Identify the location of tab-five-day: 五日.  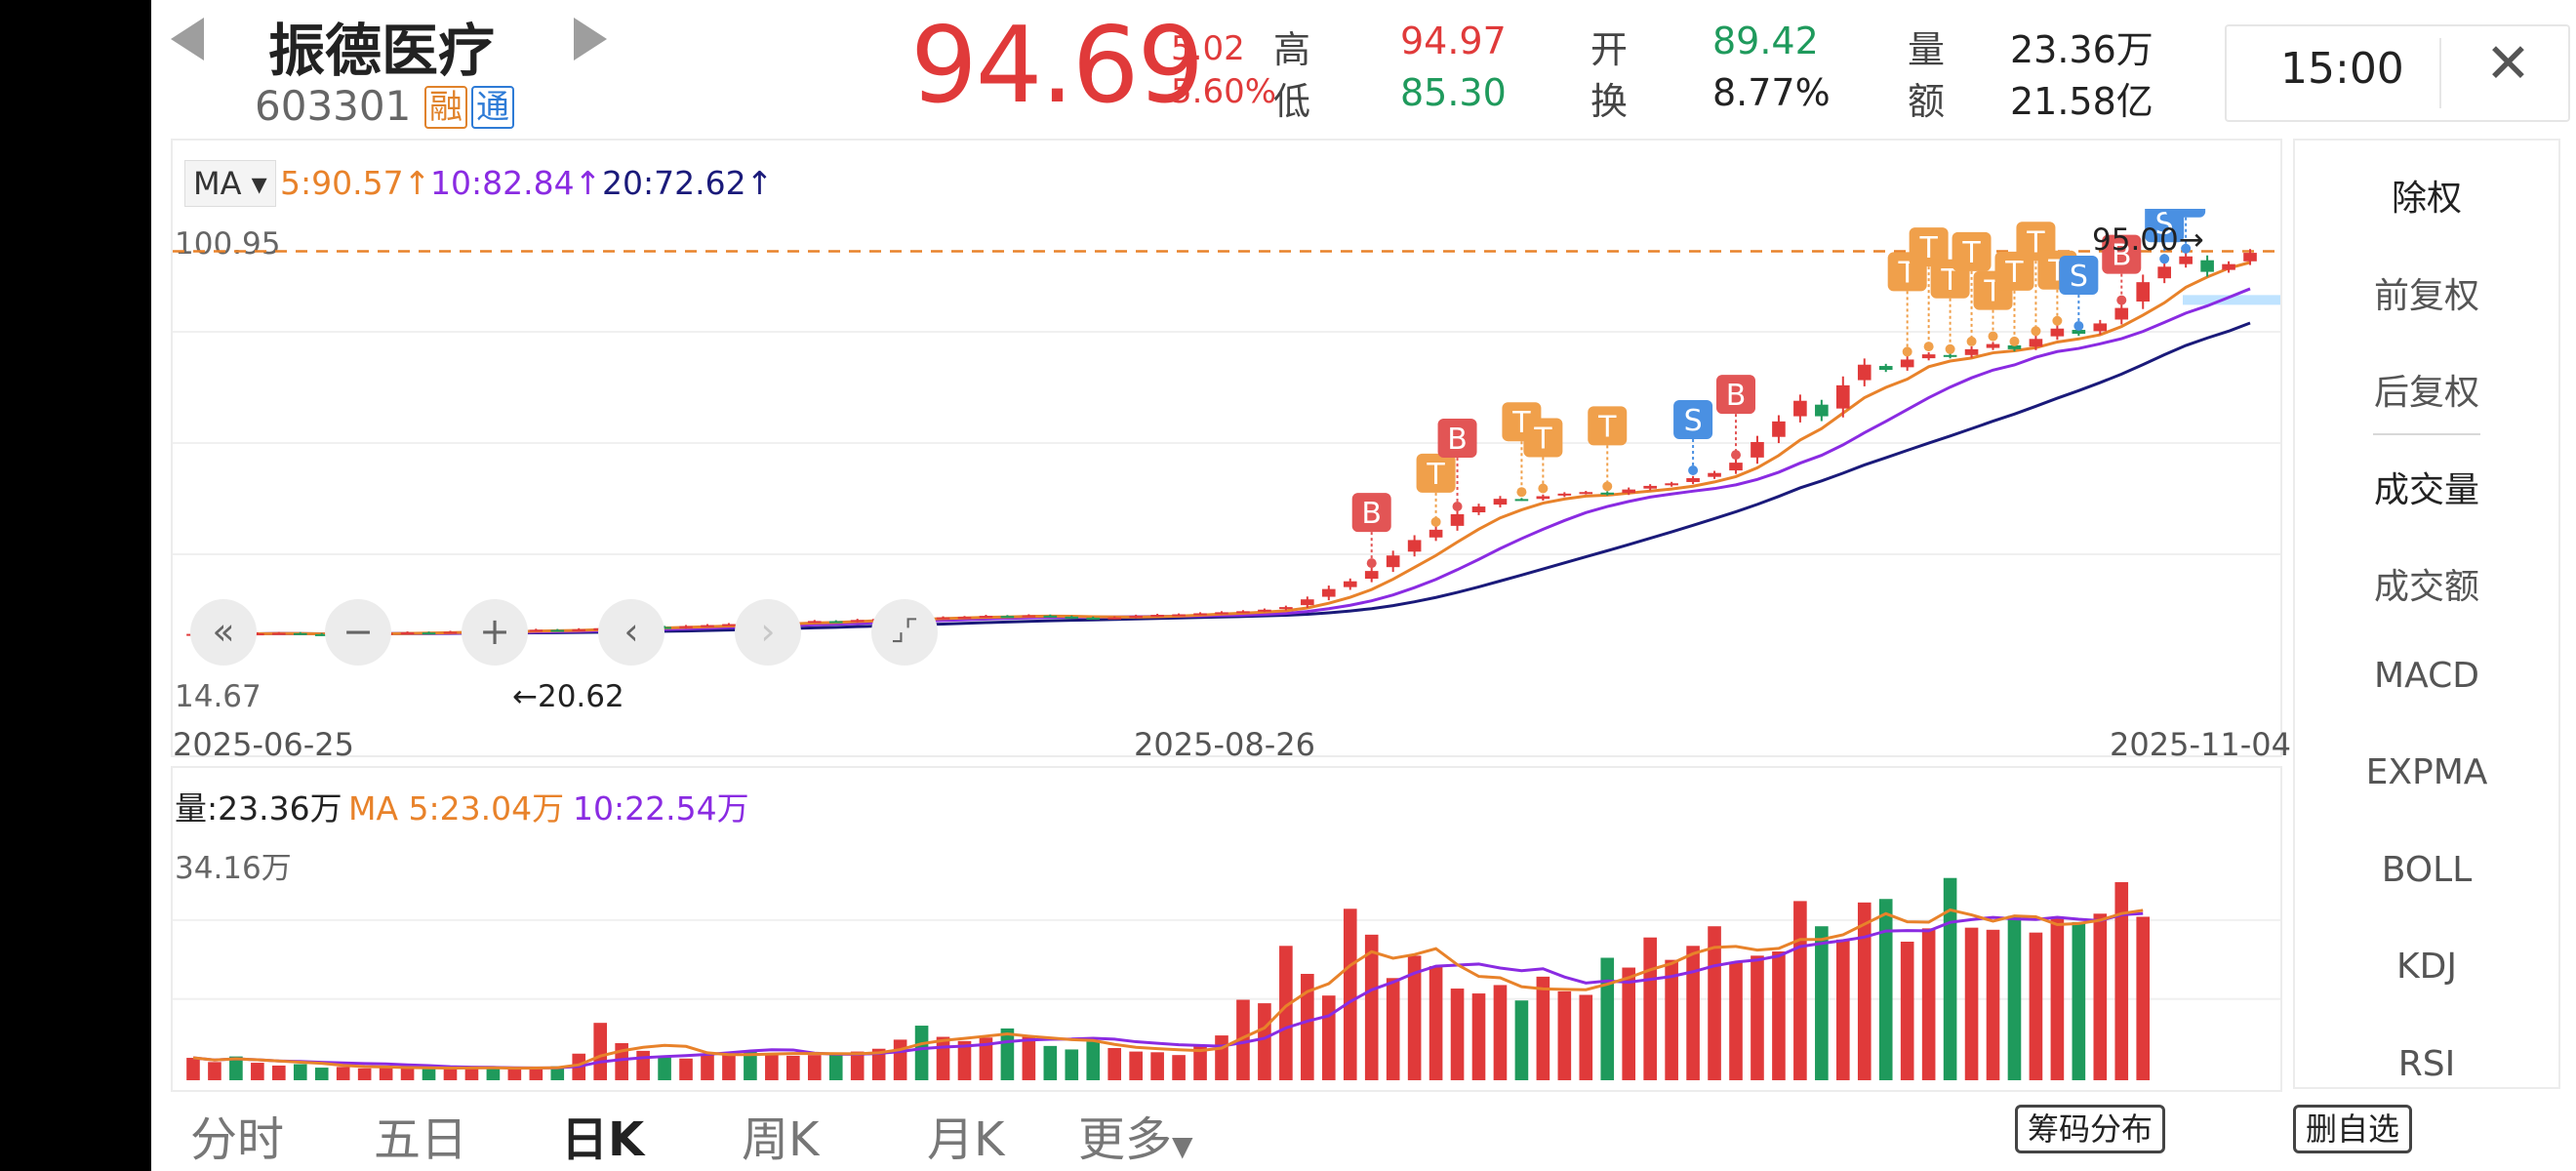
(420, 1135).